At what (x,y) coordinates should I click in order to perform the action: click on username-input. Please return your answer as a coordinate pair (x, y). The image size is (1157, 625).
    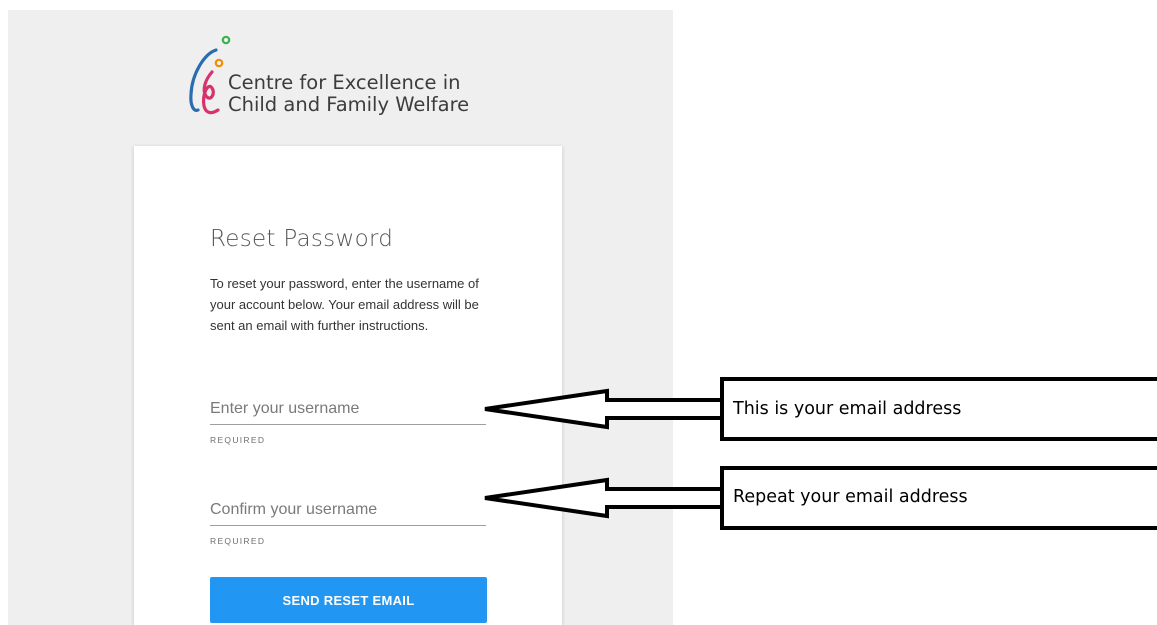
    Looking at the image, I should click on (348, 409).